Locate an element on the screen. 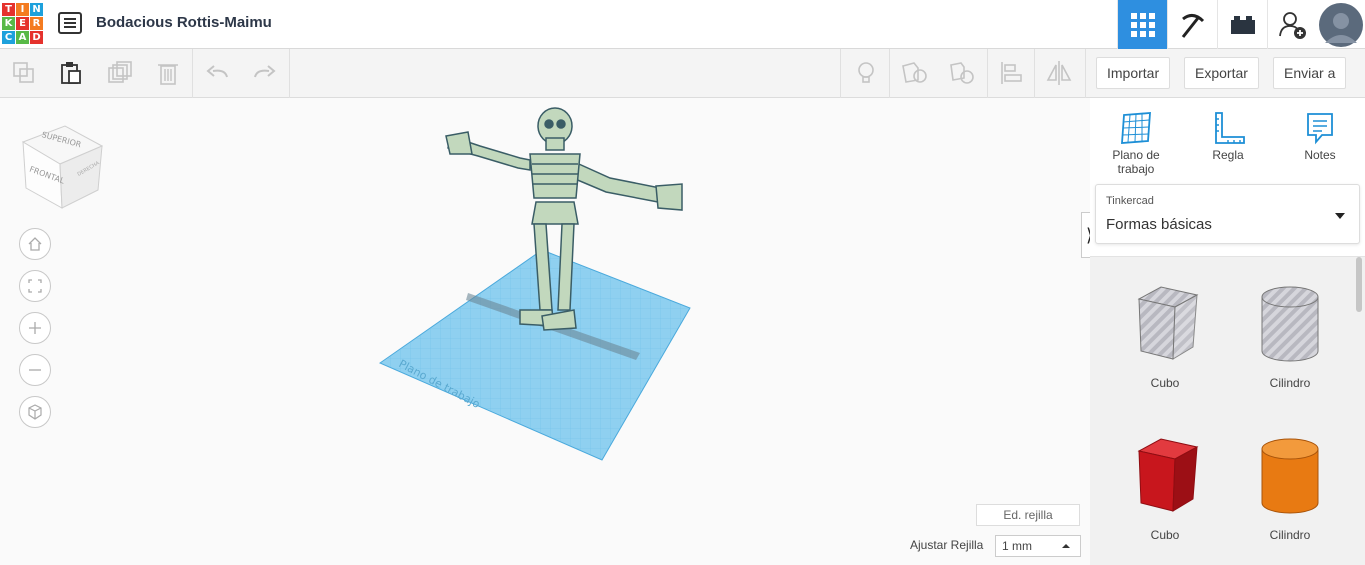 This screenshot has height=565, width=1365. grid-view-icon is located at coordinates (1142, 24).